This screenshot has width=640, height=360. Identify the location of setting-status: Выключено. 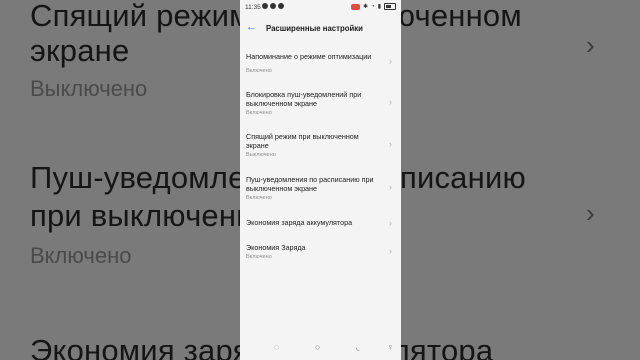
(261, 155).